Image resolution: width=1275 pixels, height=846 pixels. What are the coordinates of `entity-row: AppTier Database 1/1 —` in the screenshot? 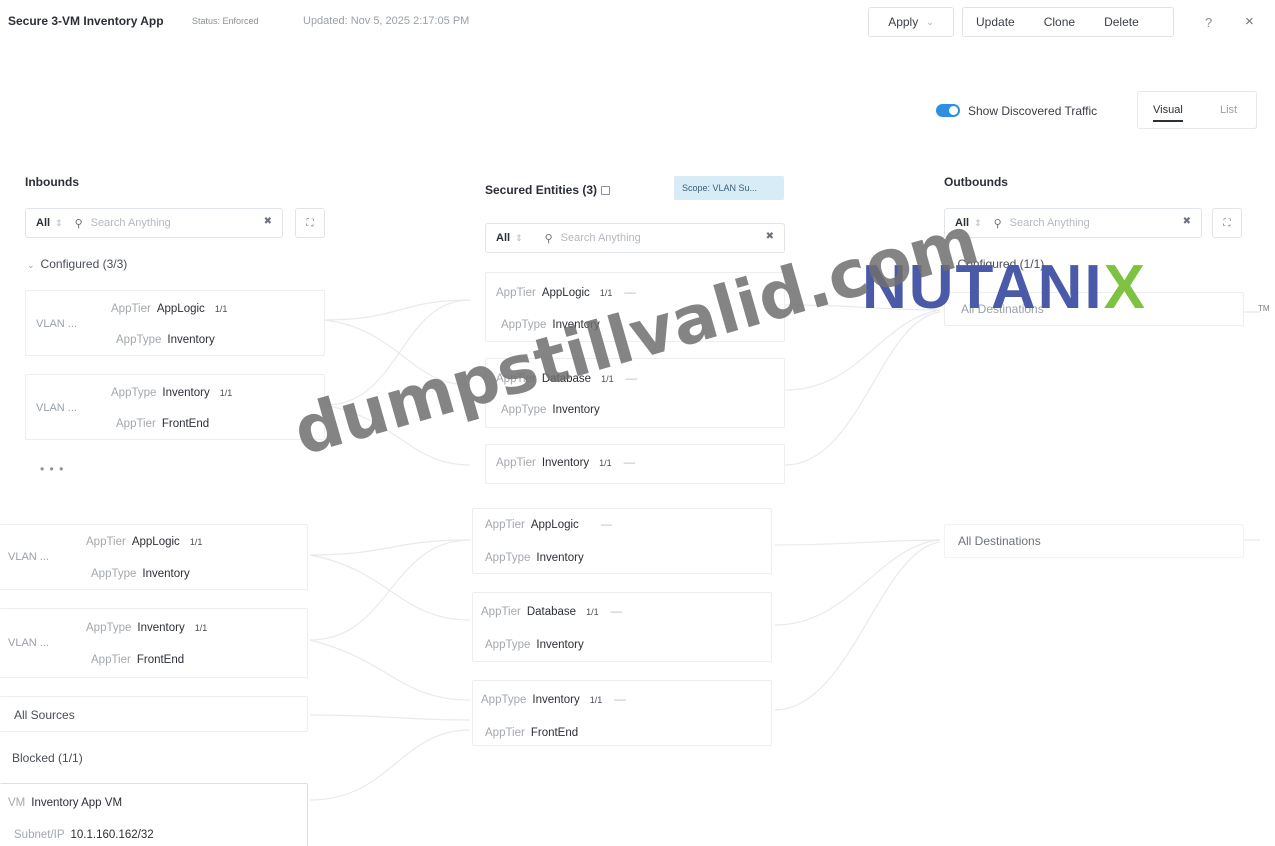 It's located at (551, 612).